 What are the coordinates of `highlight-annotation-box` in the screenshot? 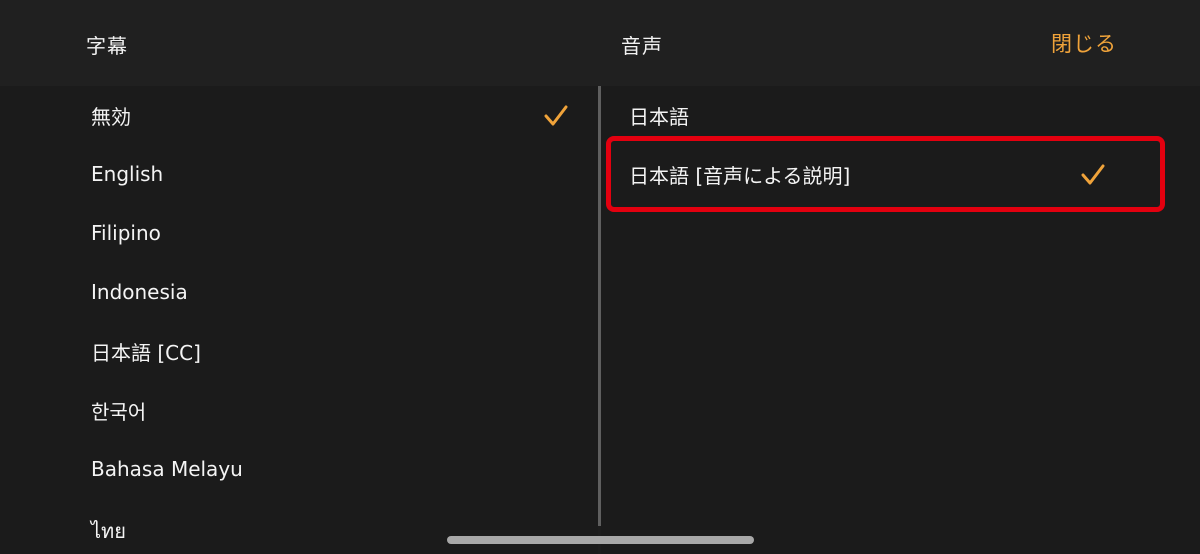 It's located at (885, 174).